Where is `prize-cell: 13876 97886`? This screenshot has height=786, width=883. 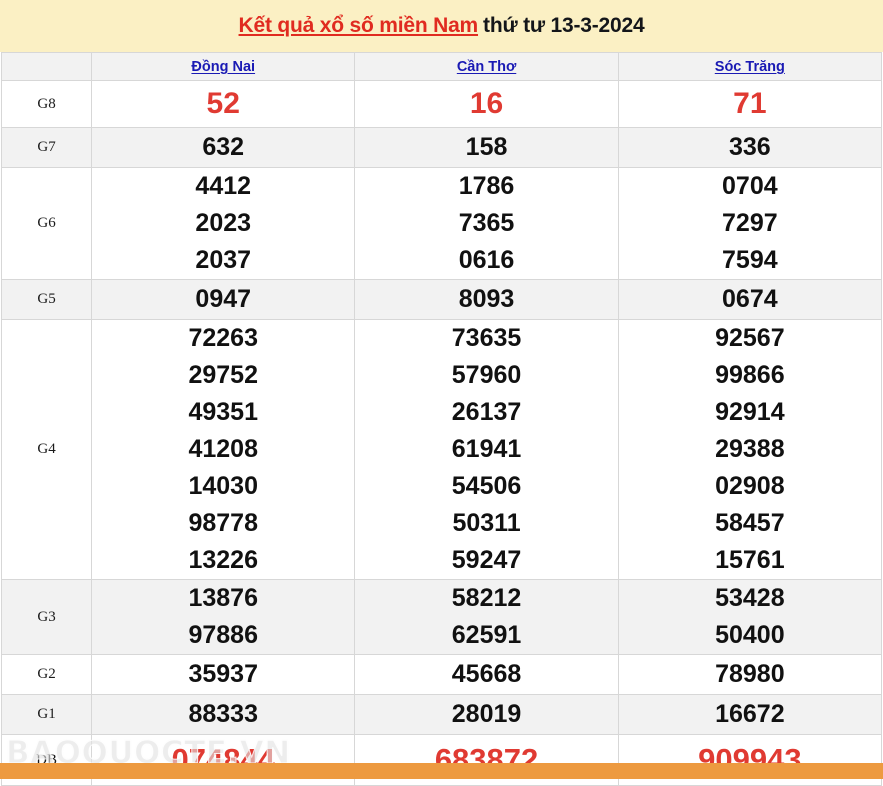
prize-cell: 13876 97886 is located at coordinates (223, 617).